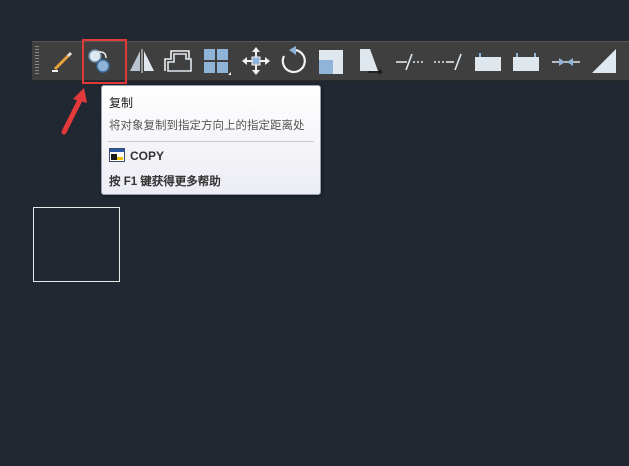  I want to click on modify-toolbar, so click(330, 61).